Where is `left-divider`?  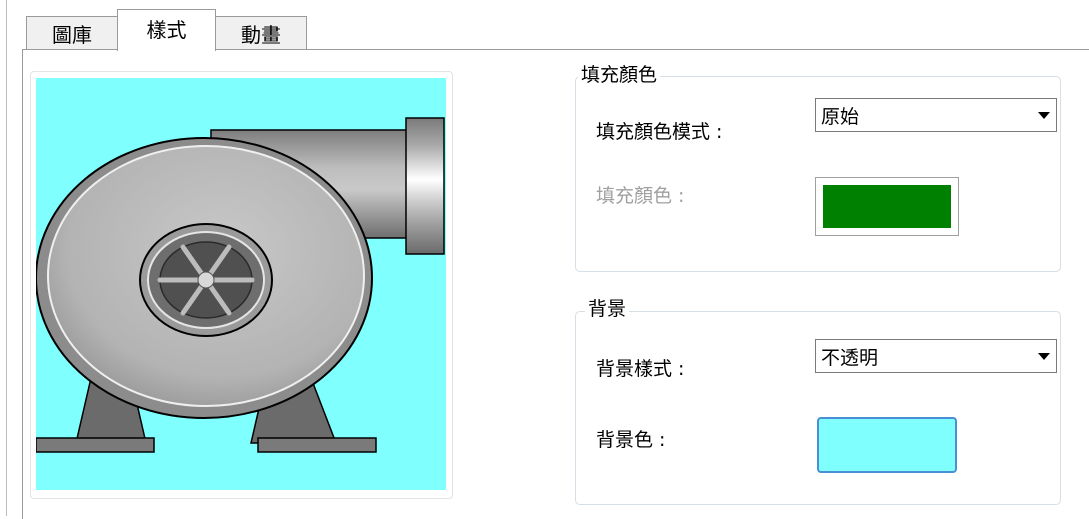
left-divider is located at coordinates (6, 258).